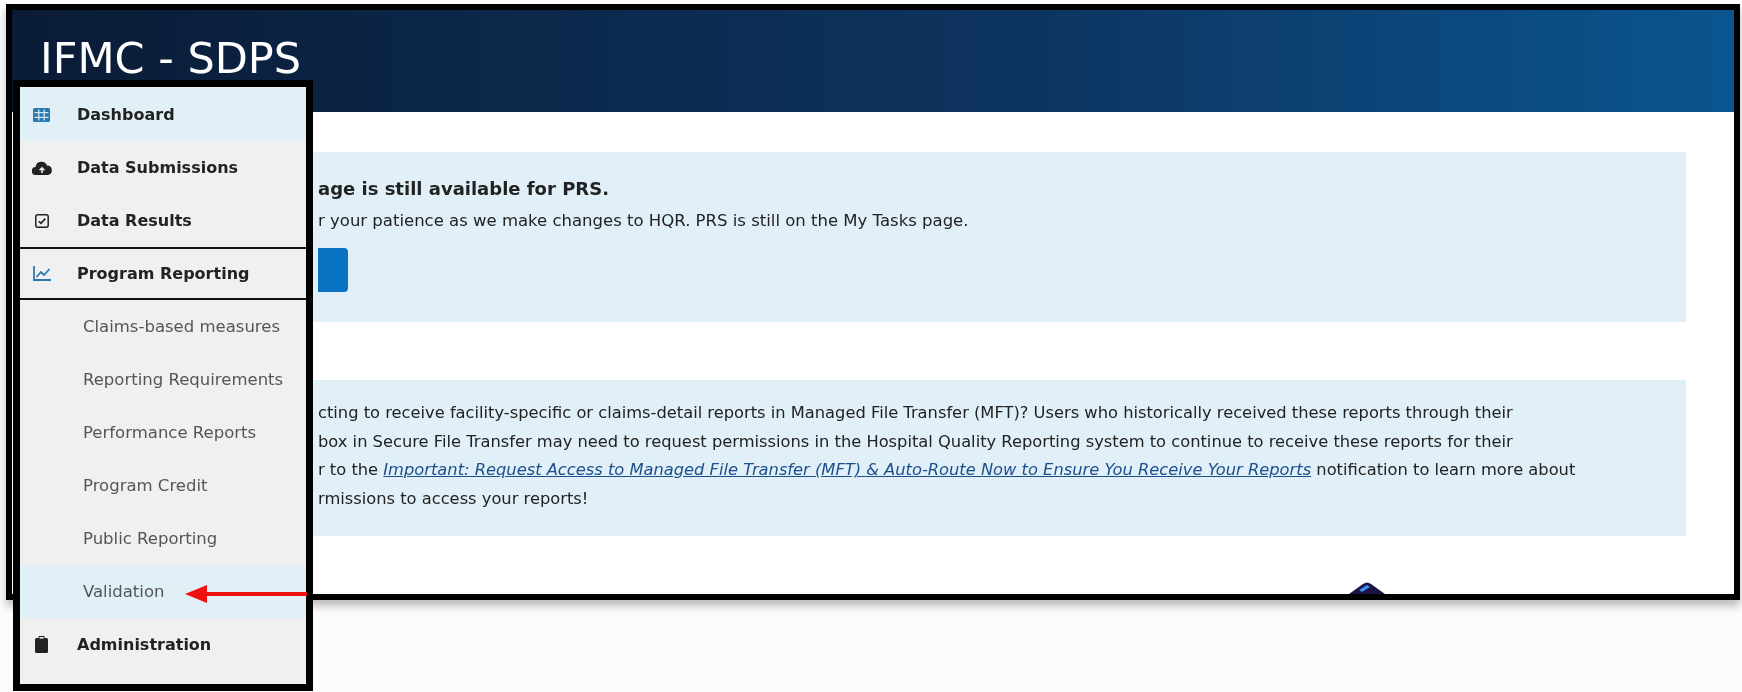 The height and width of the screenshot is (692, 1742). I want to click on submenu-item: Program Credit, so click(163, 485).